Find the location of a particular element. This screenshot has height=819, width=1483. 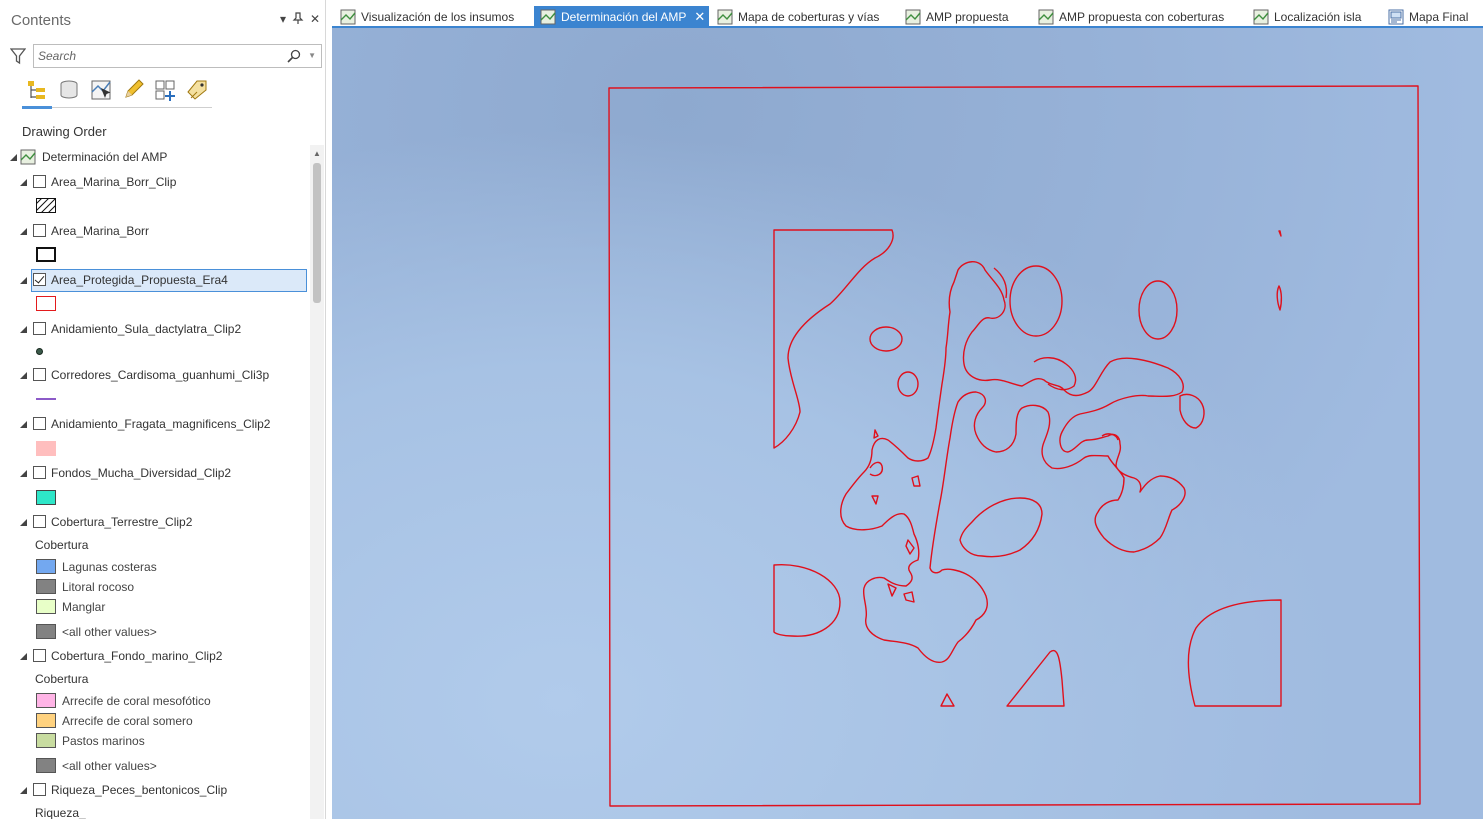

tab-amp-propuesta-coberturas: AMP propuesta con coberturas is located at coordinates (1128, 17).